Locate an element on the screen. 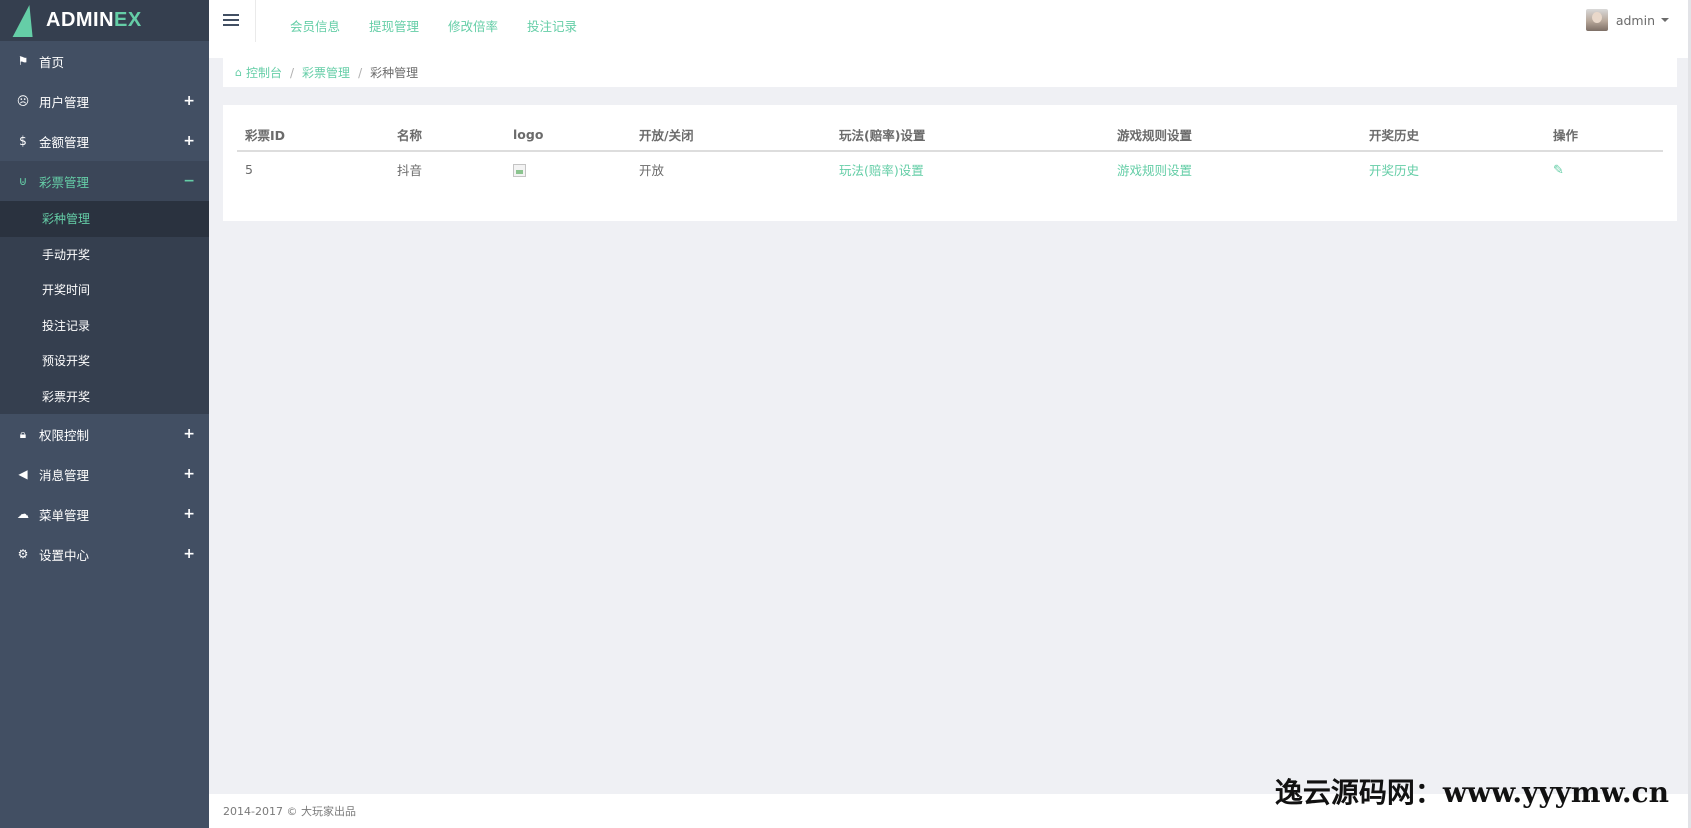 The width and height of the screenshot is (1691, 828). breadcrumb-home: 控制台 is located at coordinates (264, 72).